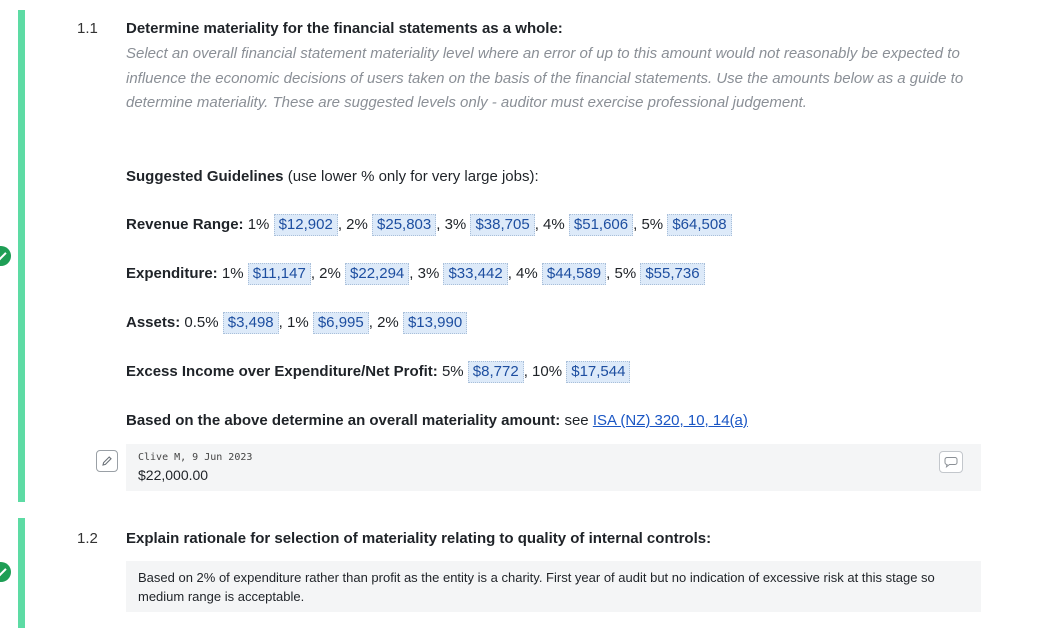 This screenshot has width=1037, height=628. What do you see at coordinates (172, 273) in the screenshot?
I see `expenditure-label: Expenditure:` at bounding box center [172, 273].